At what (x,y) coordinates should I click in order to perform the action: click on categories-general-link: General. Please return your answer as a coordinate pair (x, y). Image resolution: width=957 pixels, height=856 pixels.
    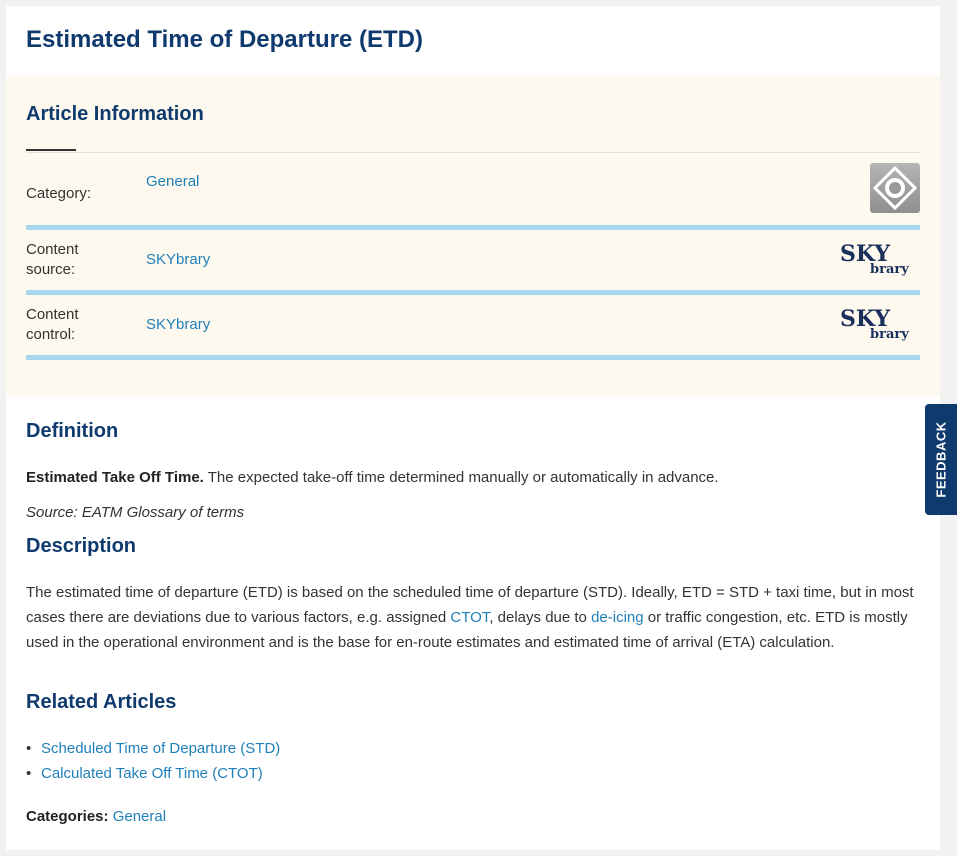
    Looking at the image, I should click on (139, 816).